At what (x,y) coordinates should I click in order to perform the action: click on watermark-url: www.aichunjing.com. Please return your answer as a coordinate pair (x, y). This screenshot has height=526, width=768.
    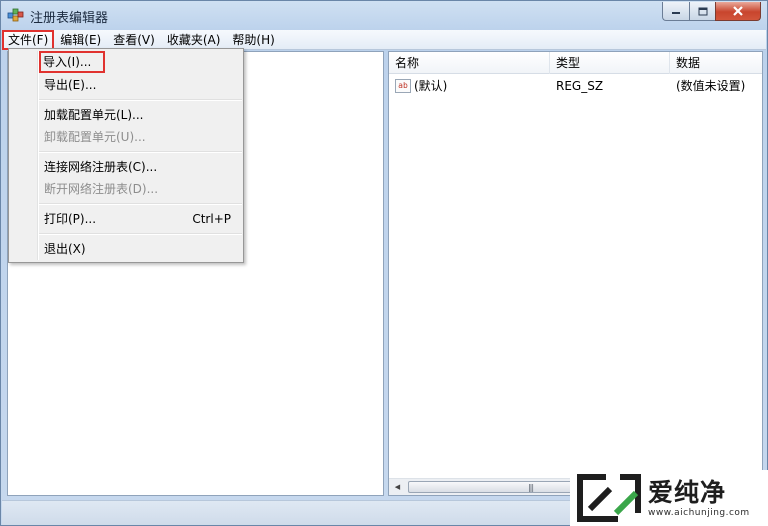
    Looking at the image, I should click on (699, 513).